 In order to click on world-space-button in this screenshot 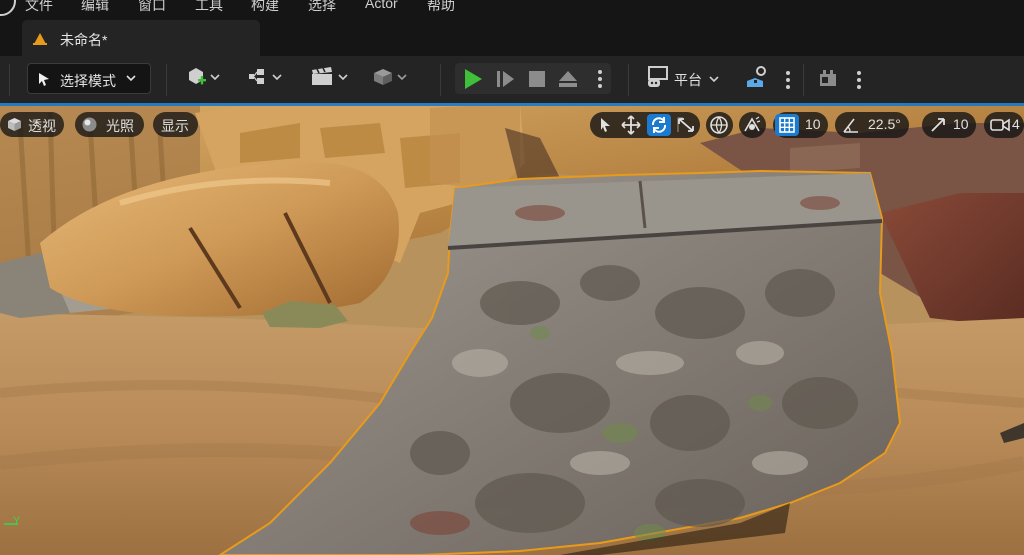, I will do `click(719, 125)`.